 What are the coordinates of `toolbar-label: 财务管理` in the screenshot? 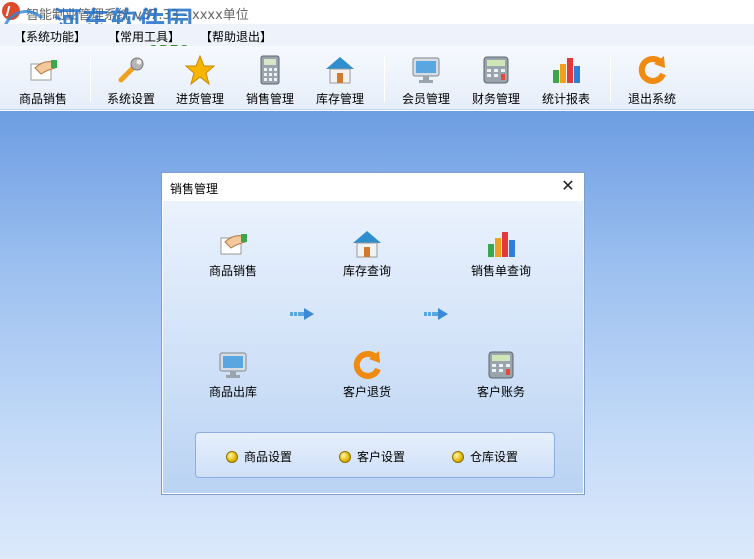 It's located at (495, 99).